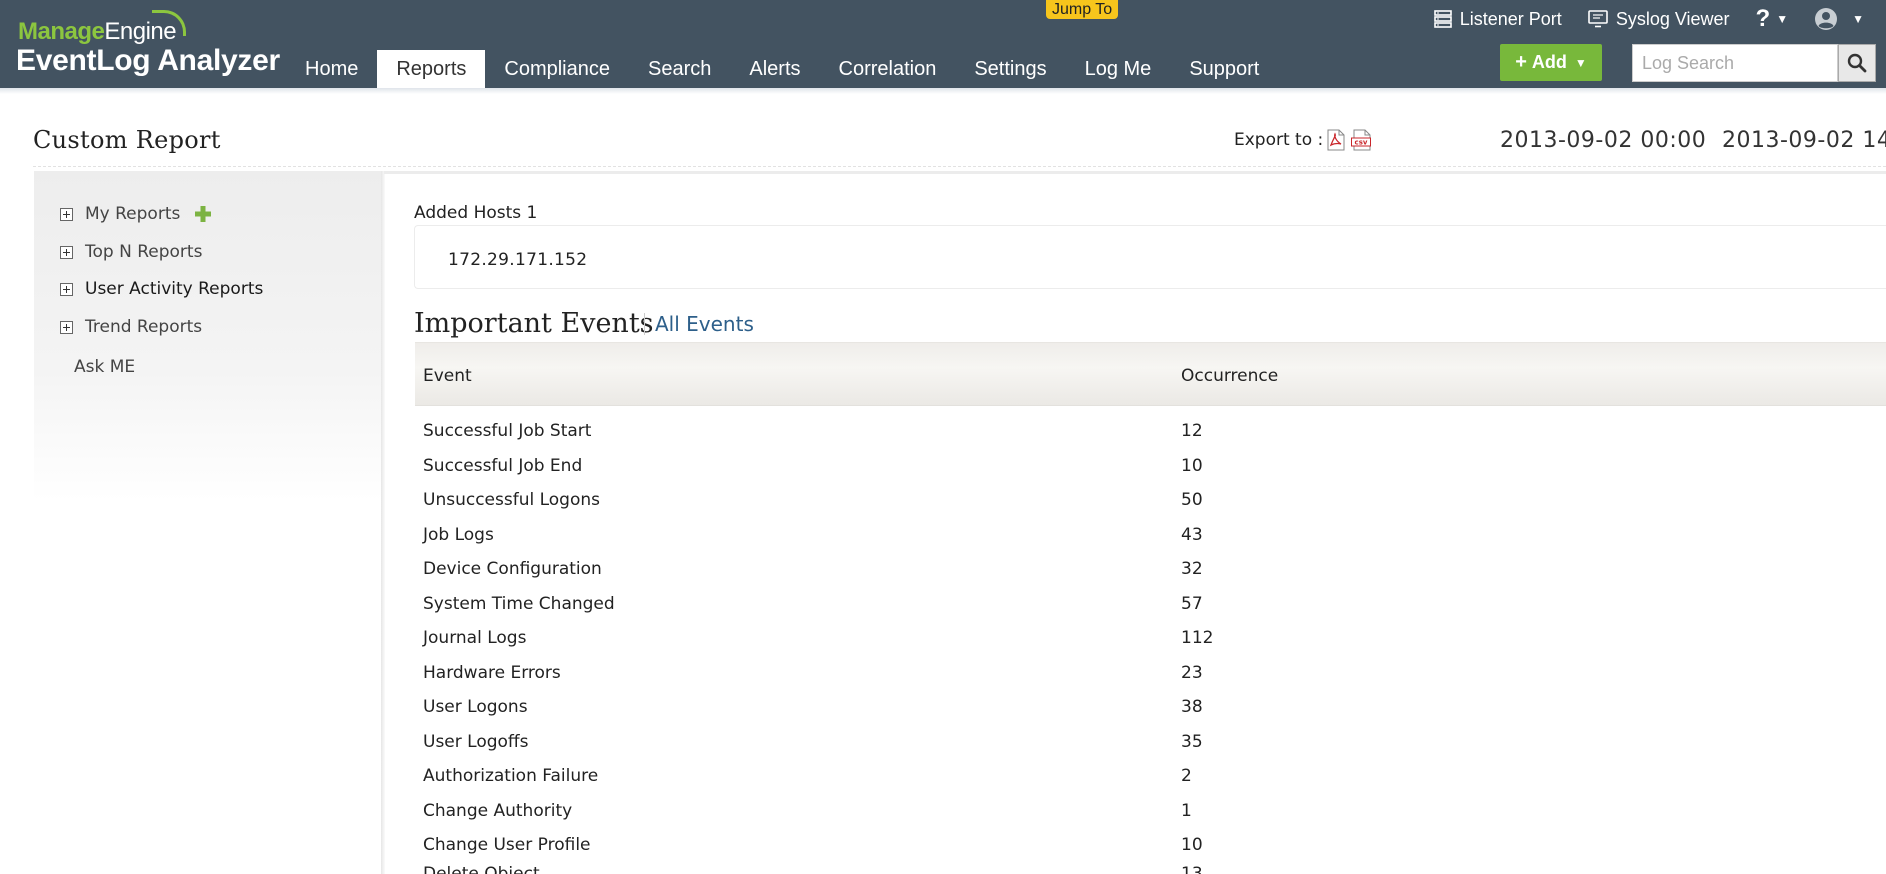 The height and width of the screenshot is (874, 1886). What do you see at coordinates (1192, 535) in the screenshot?
I see `event-occurrence: 43` at bounding box center [1192, 535].